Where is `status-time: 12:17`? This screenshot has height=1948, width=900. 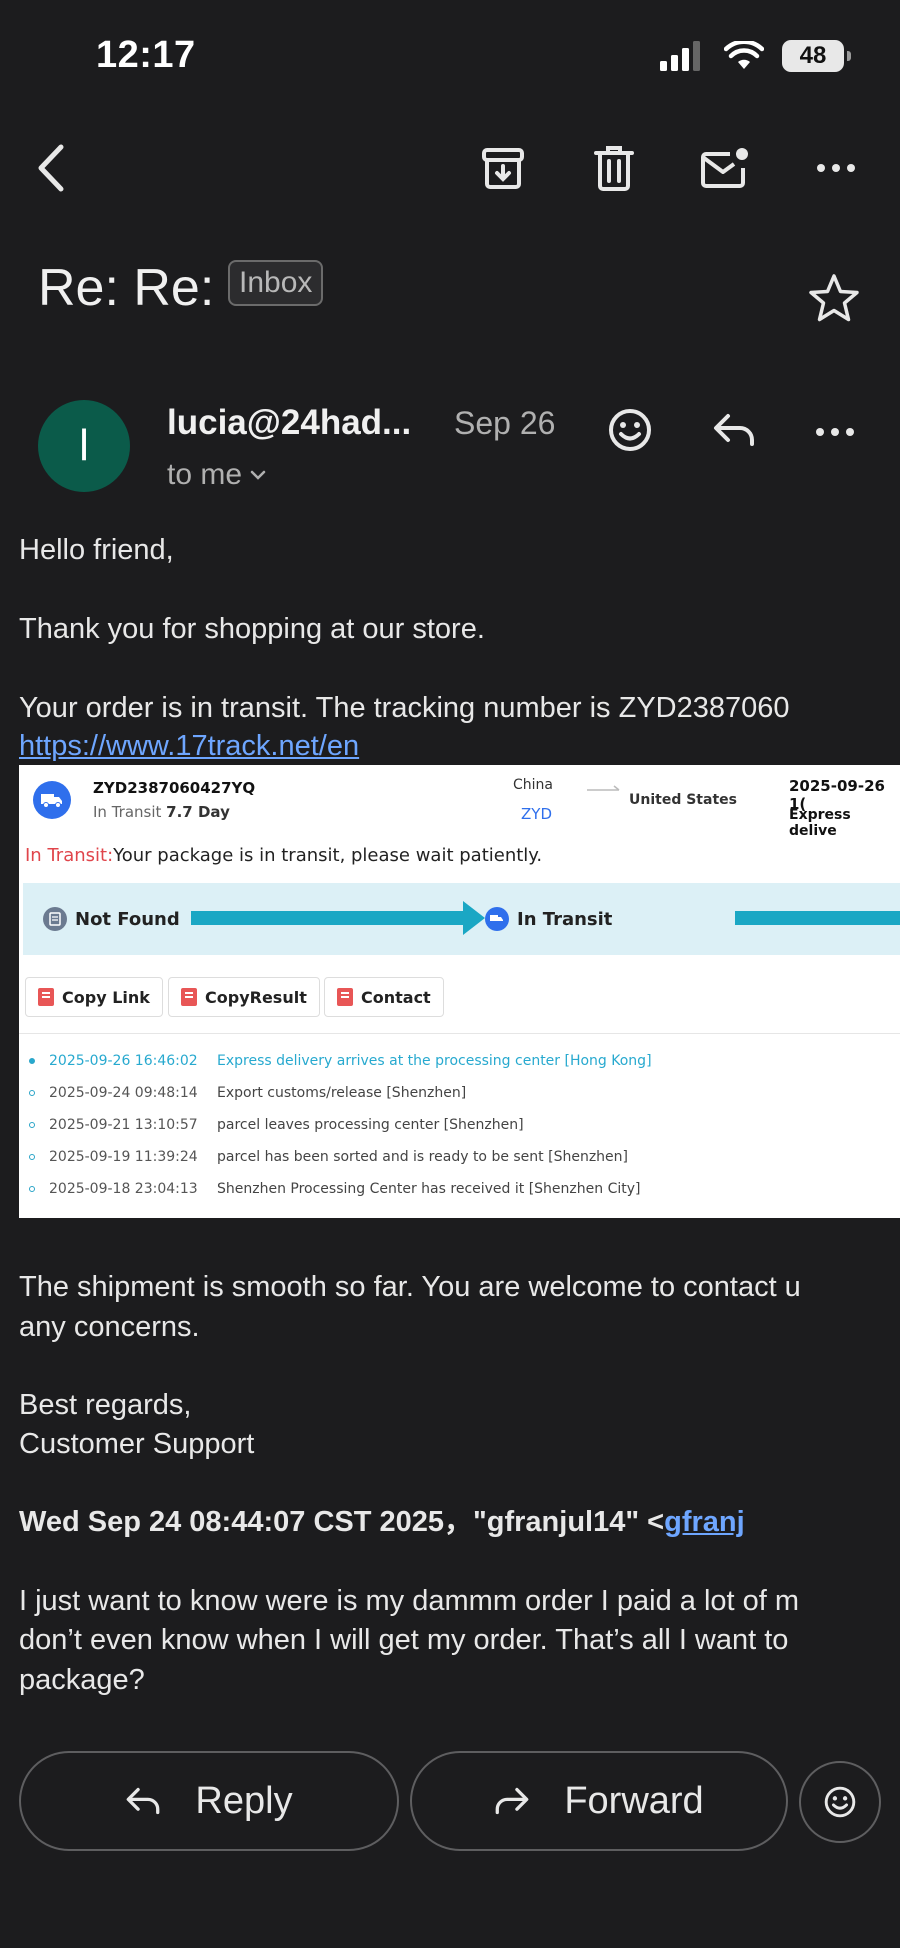
status-time: 12:17 is located at coordinates (146, 55).